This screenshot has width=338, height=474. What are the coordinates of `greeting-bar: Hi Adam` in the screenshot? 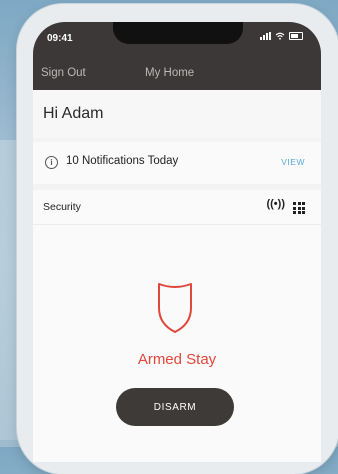 It's located at (177, 114).